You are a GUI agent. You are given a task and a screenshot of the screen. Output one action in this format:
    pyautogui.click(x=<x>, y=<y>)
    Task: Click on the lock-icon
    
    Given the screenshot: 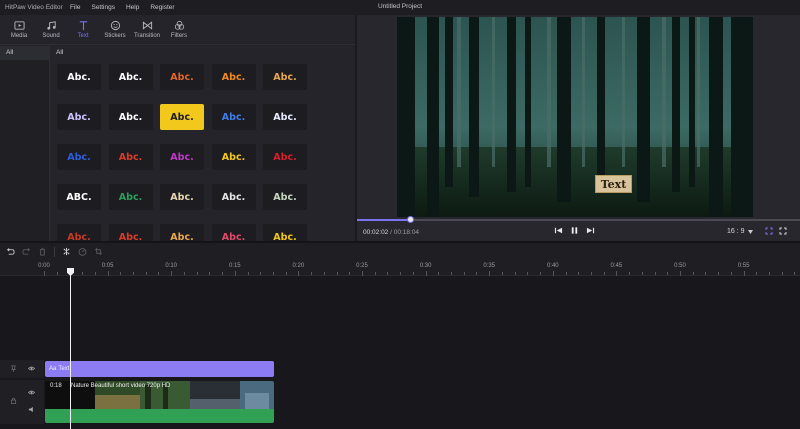 What is the action you would take?
    pyautogui.click(x=13, y=401)
    